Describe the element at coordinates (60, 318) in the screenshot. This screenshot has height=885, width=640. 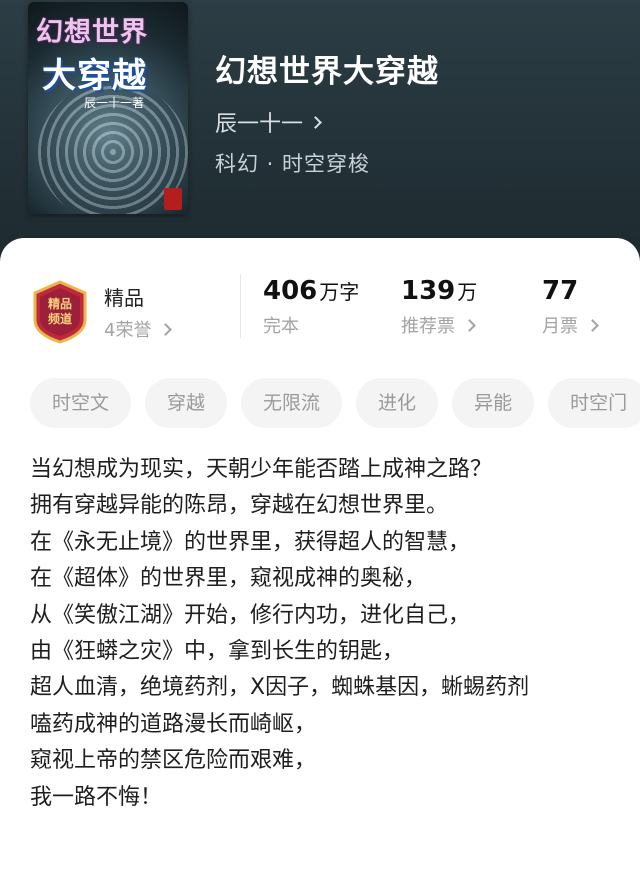
I see `svg-text: 频道` at that location.